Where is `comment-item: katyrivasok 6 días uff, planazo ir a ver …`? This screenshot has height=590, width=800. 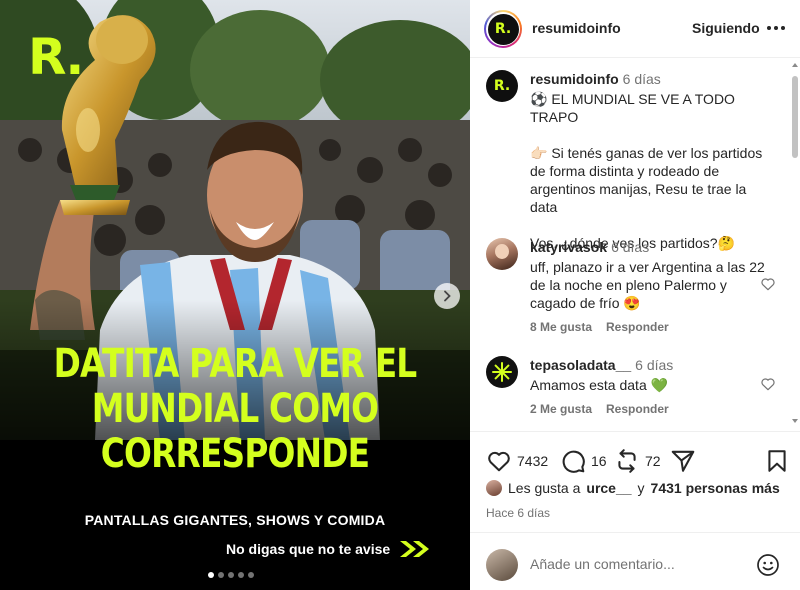 comment-item: katyrivasok 6 días uff, planazo ir a ver … is located at coordinates (631, 288).